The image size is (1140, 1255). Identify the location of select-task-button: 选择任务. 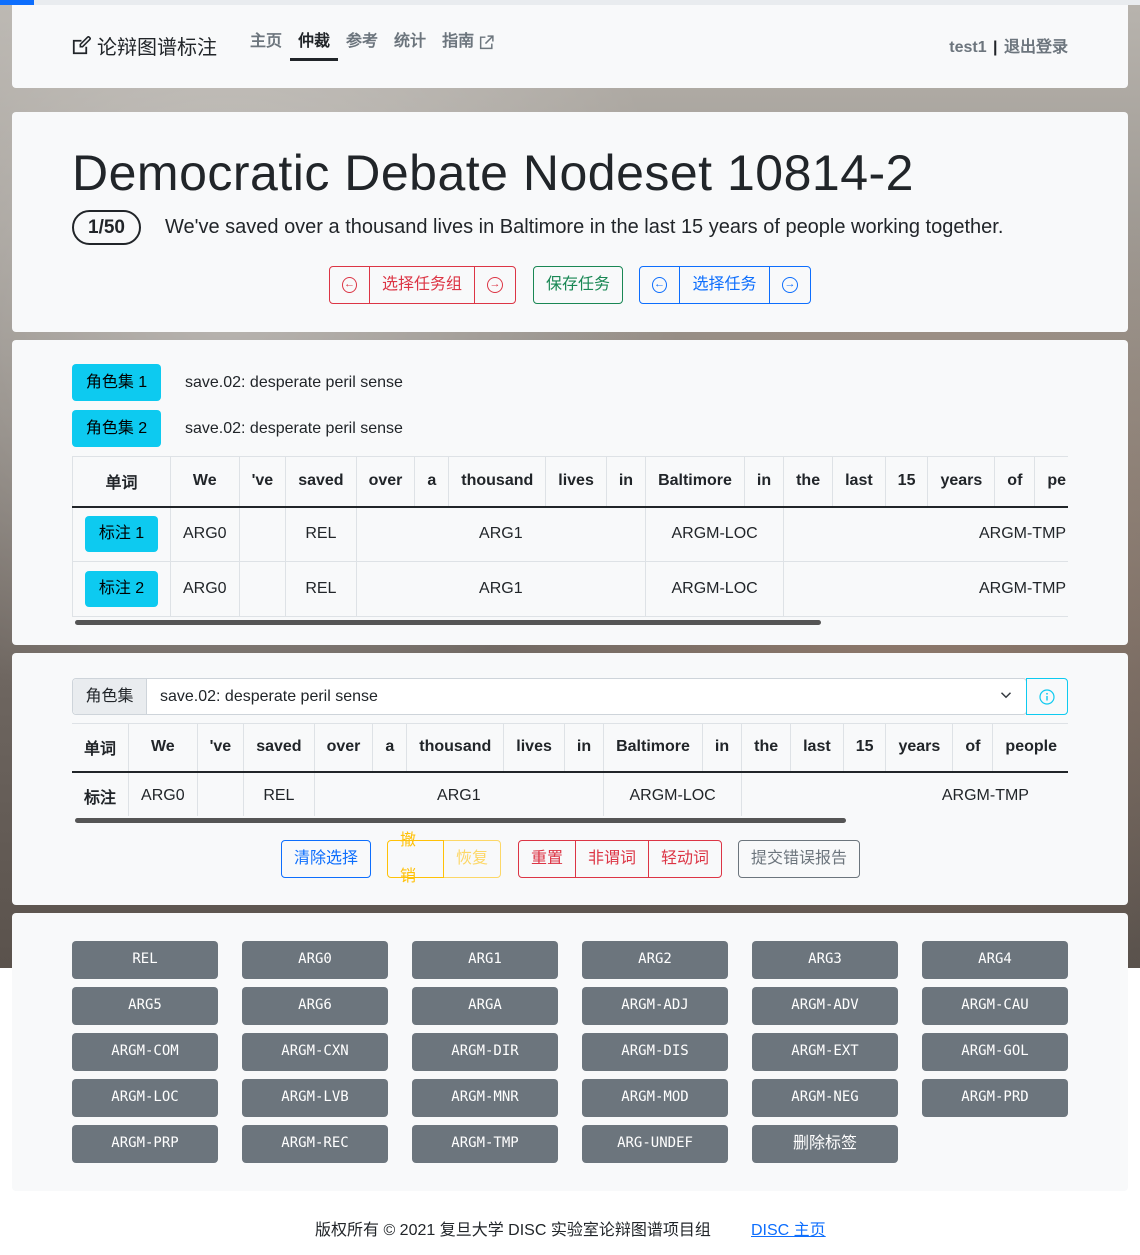
(724, 285).